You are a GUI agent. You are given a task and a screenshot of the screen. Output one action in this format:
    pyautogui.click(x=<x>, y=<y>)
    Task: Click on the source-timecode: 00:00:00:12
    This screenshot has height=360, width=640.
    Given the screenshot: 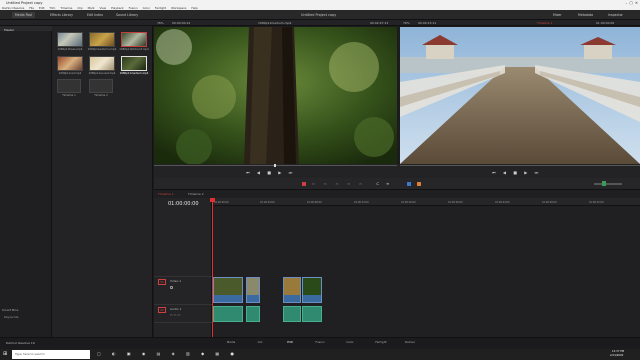 What is the action you would take?
    pyautogui.click(x=181, y=23)
    